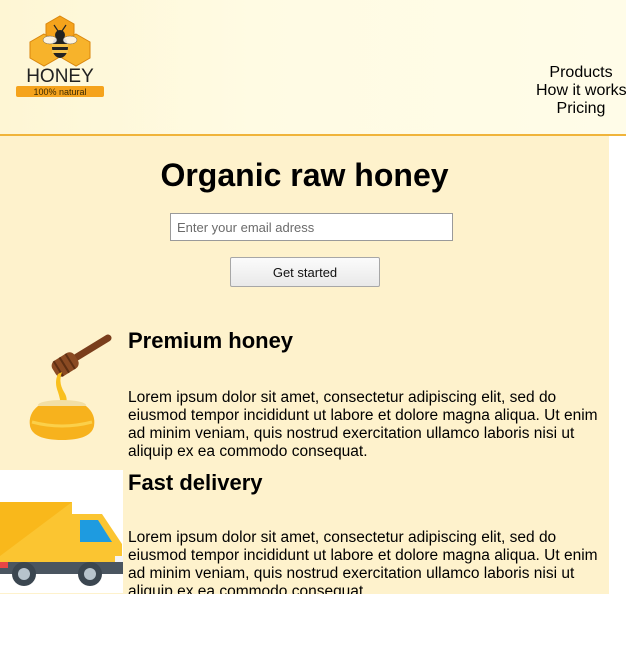 This screenshot has width=626, height=647. I want to click on bee-honeycomb-logo-icon: HONEY 100% natural, so click(60, 56).